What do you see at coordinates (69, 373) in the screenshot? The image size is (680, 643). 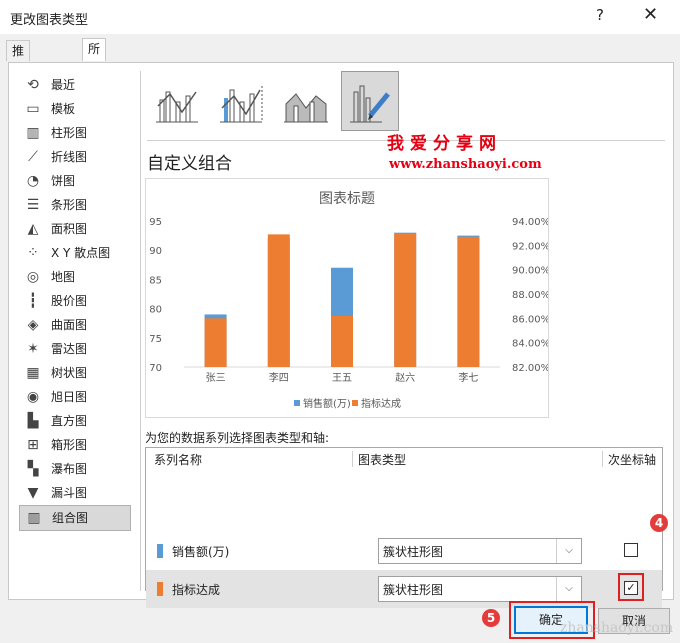 I see `sidebar-item-label: 树状图` at bounding box center [69, 373].